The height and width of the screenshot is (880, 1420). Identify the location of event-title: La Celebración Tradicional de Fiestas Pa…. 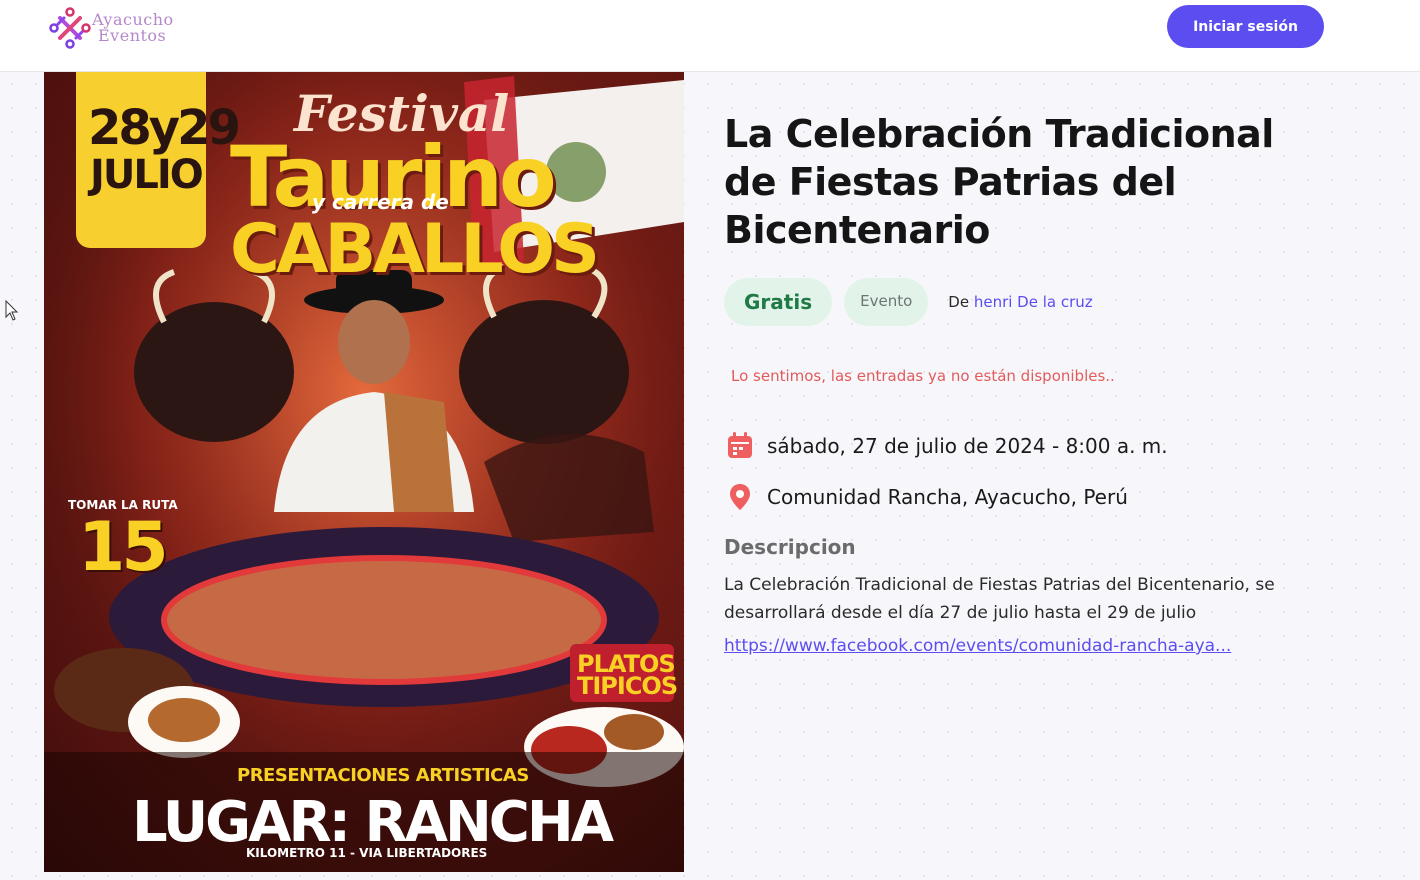
(999, 182).